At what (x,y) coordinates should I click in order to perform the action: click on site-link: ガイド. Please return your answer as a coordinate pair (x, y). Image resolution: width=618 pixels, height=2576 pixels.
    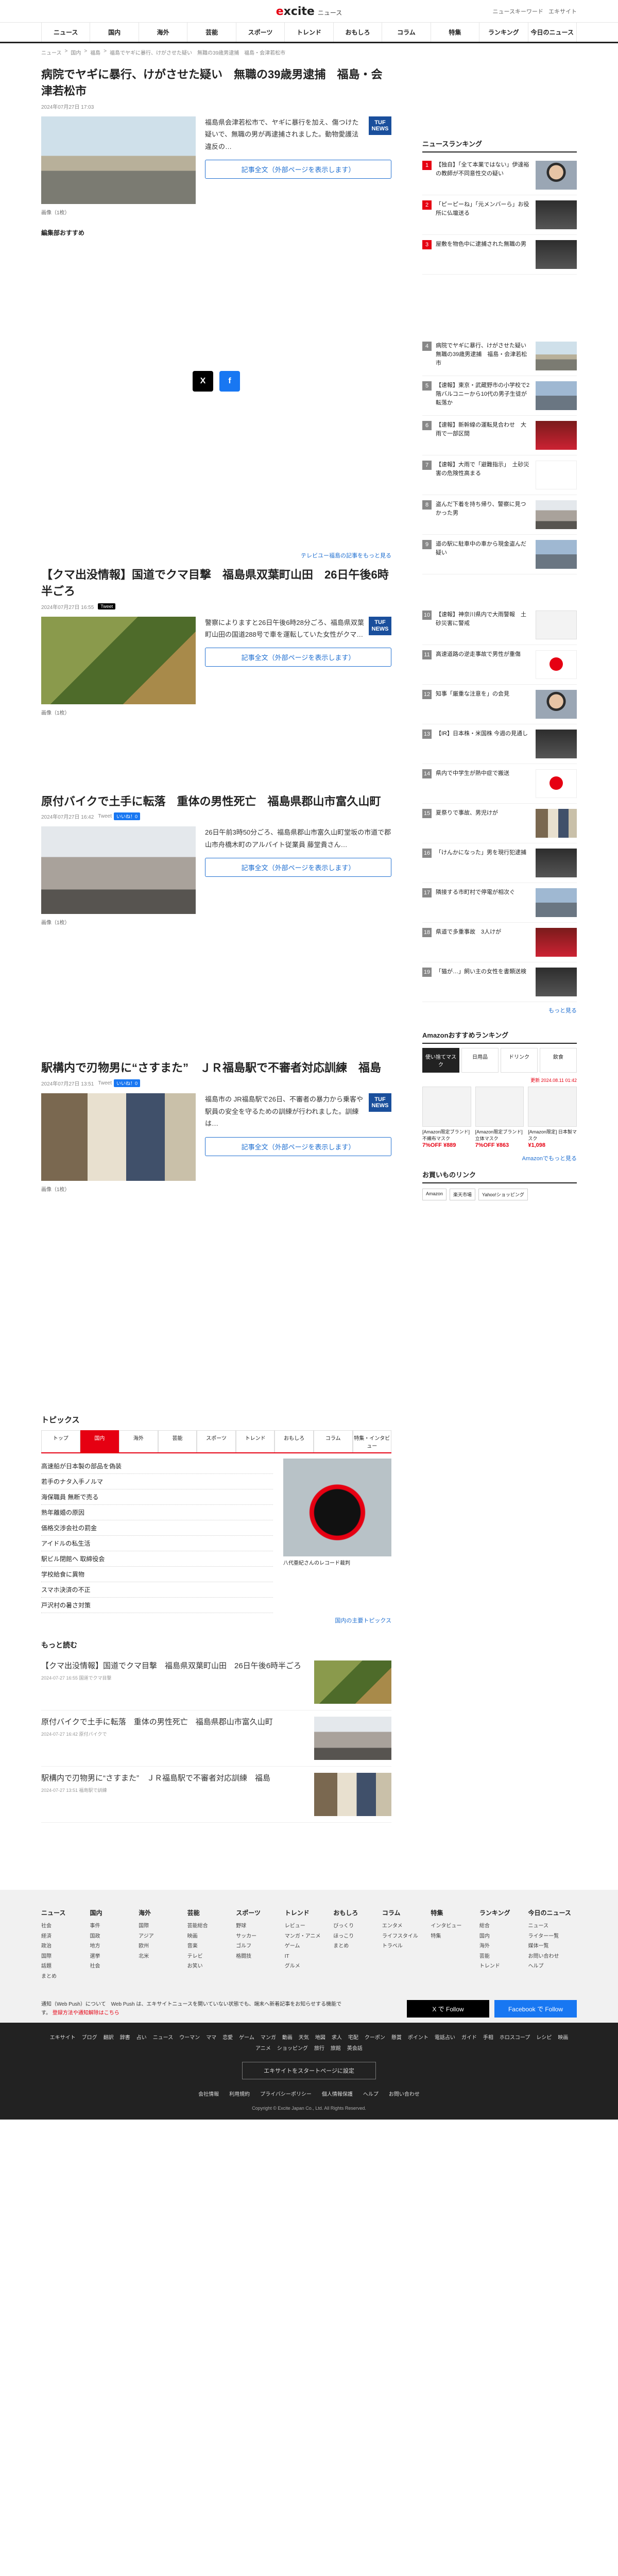
    Looking at the image, I should click on (469, 2037).